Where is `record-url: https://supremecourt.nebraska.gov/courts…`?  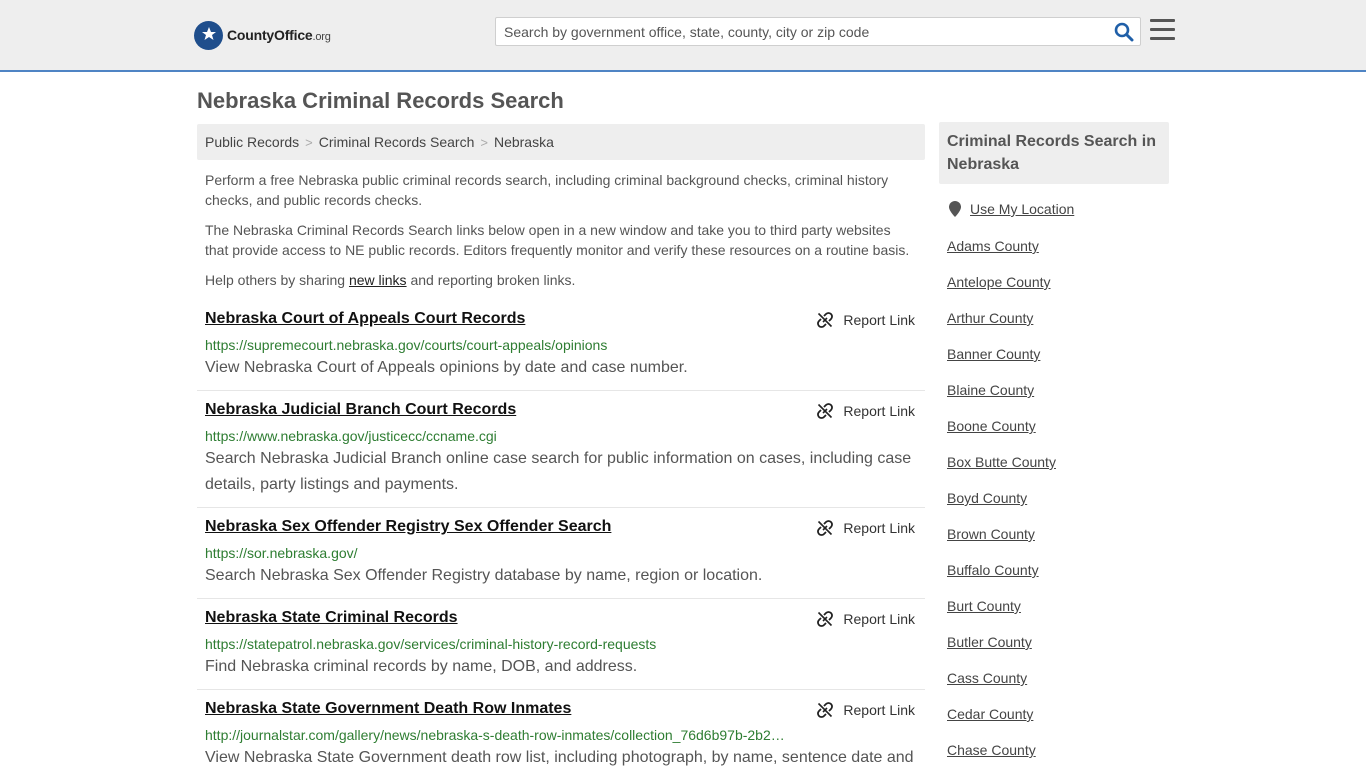 record-url: https://supremecourt.nebraska.gov/courts… is located at coordinates (406, 345).